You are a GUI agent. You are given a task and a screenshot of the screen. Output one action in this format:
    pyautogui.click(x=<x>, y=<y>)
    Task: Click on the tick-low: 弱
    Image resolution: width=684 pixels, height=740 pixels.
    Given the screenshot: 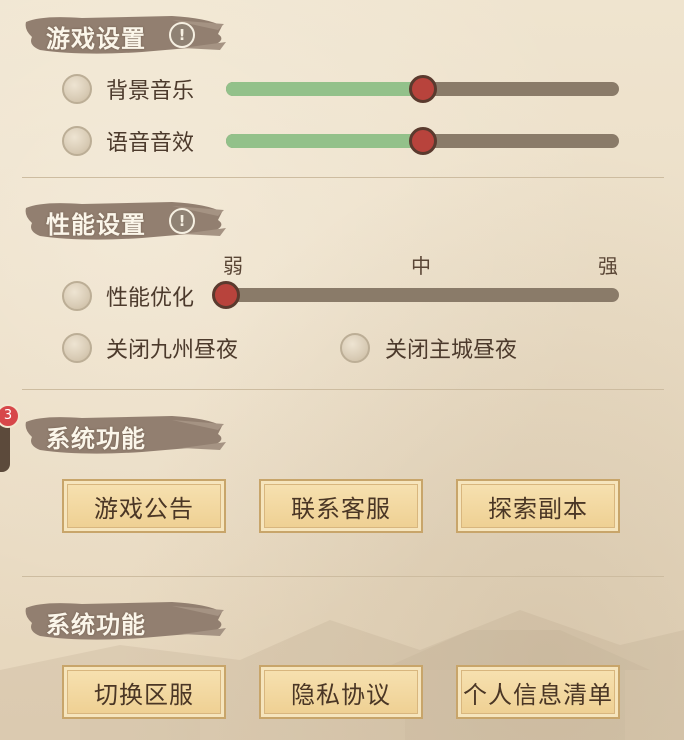 What is the action you would take?
    pyautogui.click(x=233, y=266)
    